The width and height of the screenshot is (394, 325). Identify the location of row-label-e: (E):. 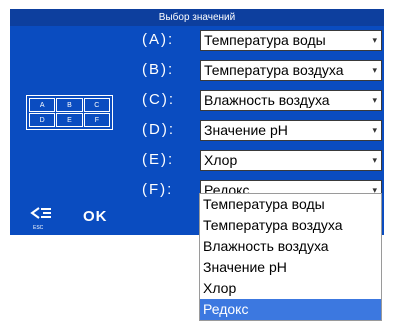
(158, 159).